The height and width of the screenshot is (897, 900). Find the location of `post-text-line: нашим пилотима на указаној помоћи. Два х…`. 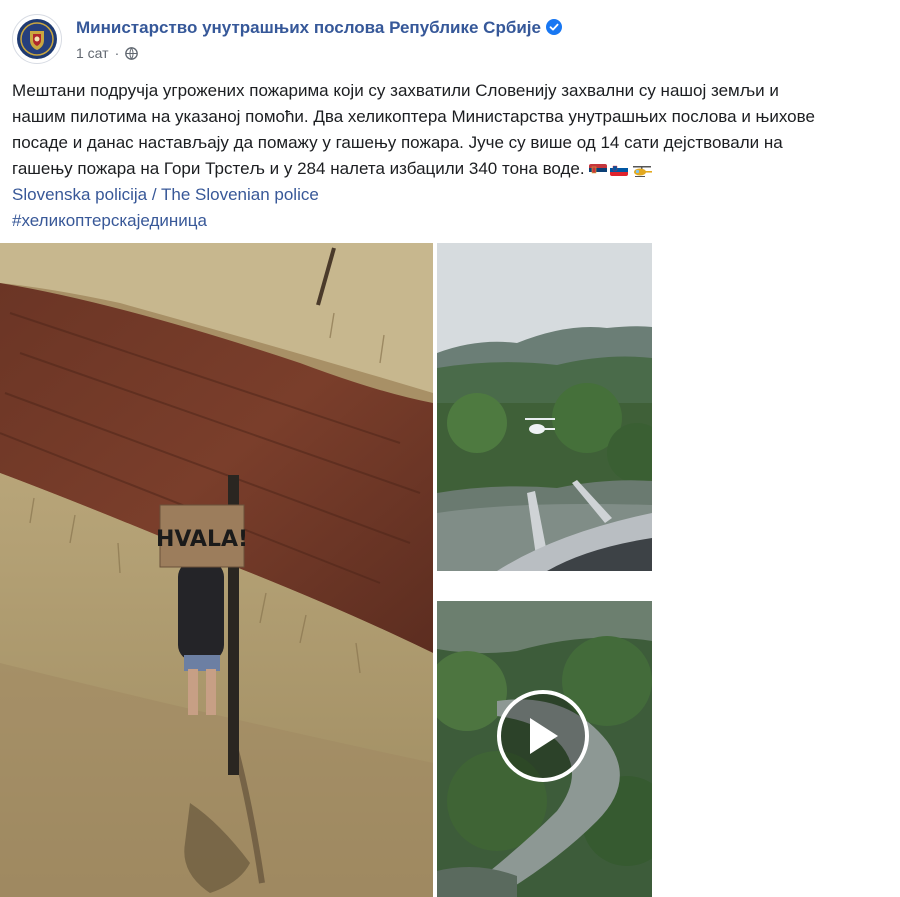

post-text-line: нашим пилотима на указаној помоћи. Два х… is located at coordinates (413, 116).